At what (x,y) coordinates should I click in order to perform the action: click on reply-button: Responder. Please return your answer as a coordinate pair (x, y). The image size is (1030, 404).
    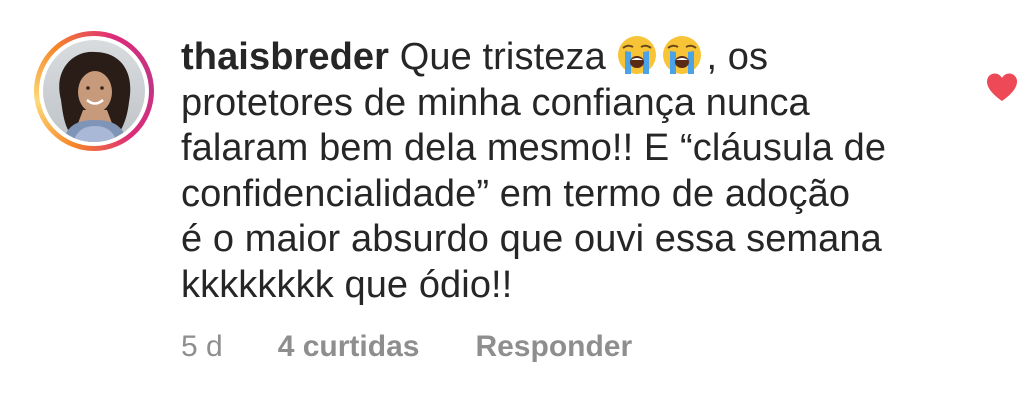
    Looking at the image, I should click on (553, 347).